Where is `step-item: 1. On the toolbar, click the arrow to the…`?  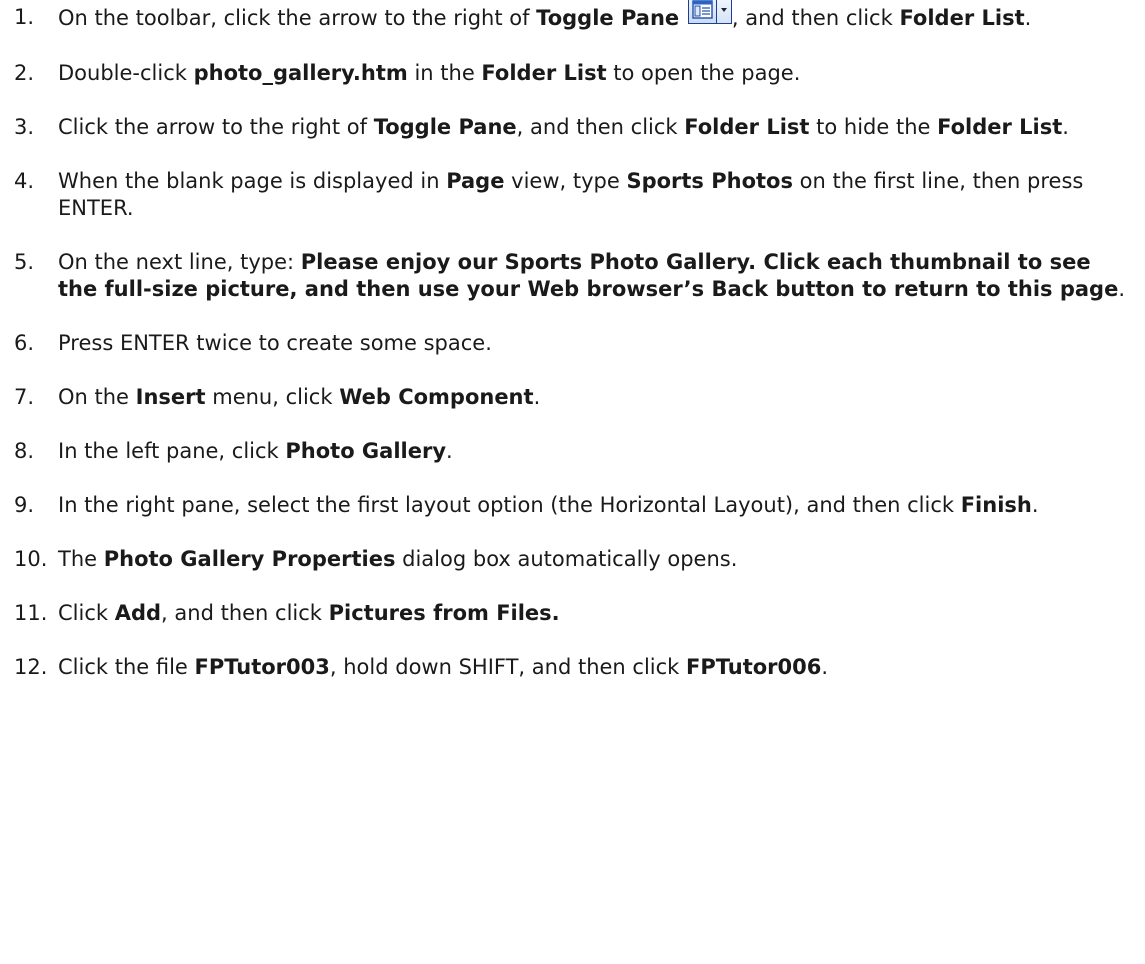
step-item: 1. On the toolbar, click the arrow to the… is located at coordinates (572, 16).